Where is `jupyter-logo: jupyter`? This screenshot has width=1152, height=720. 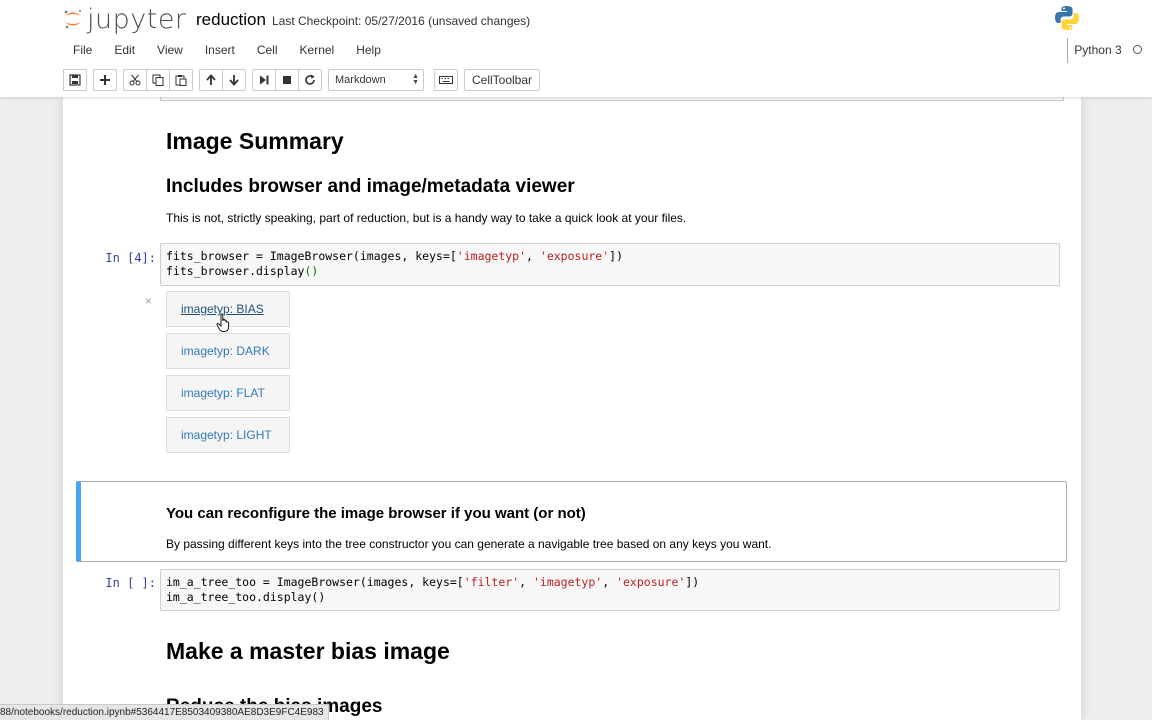 jupyter-logo: jupyter is located at coordinates (125, 19).